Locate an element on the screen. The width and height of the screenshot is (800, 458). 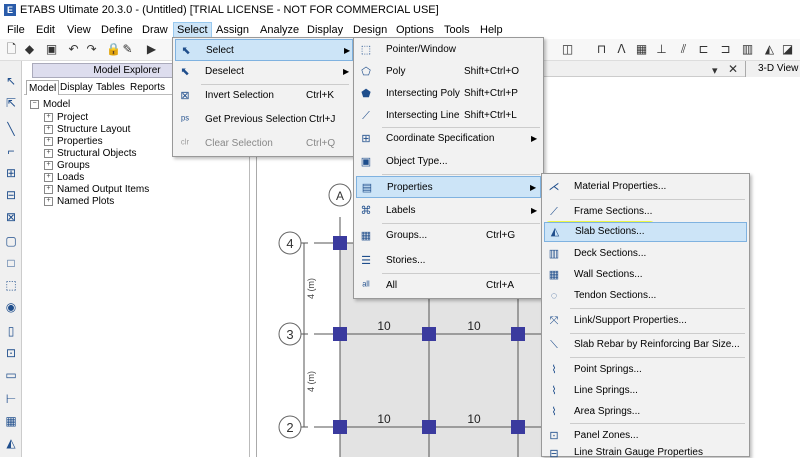
pointer-icon: ↖ is located at coordinates (11, 81).